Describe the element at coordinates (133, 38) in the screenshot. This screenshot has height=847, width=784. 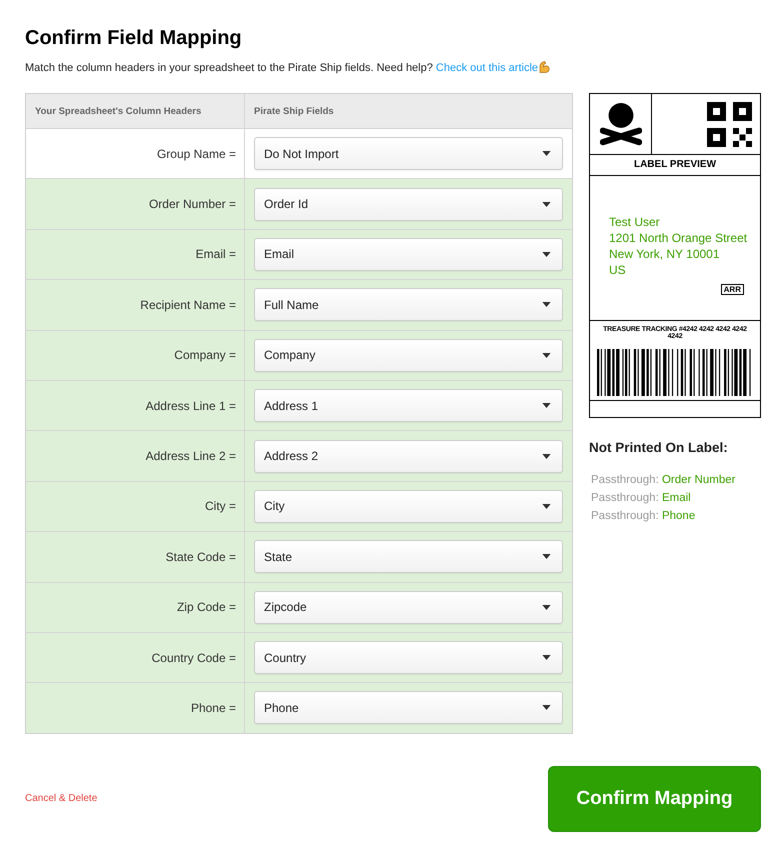
I see `page-title: Confirm Field Mapping` at that location.